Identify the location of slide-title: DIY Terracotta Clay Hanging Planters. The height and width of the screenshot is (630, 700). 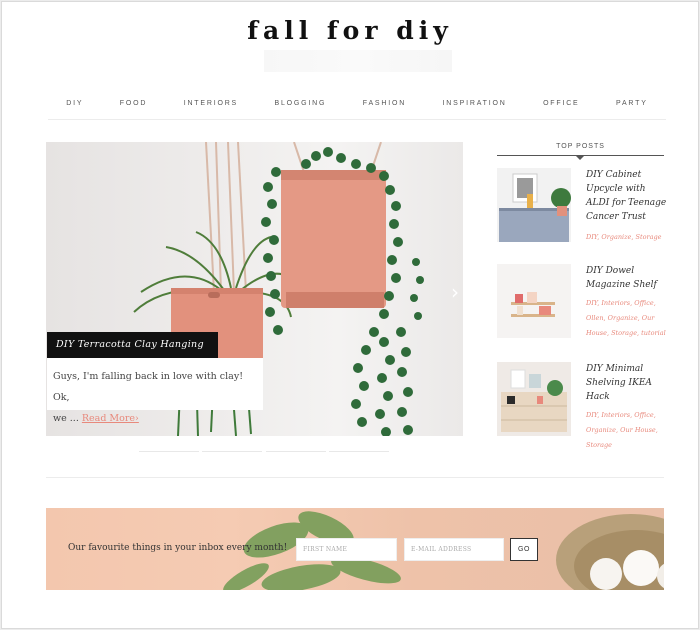
(132, 354).